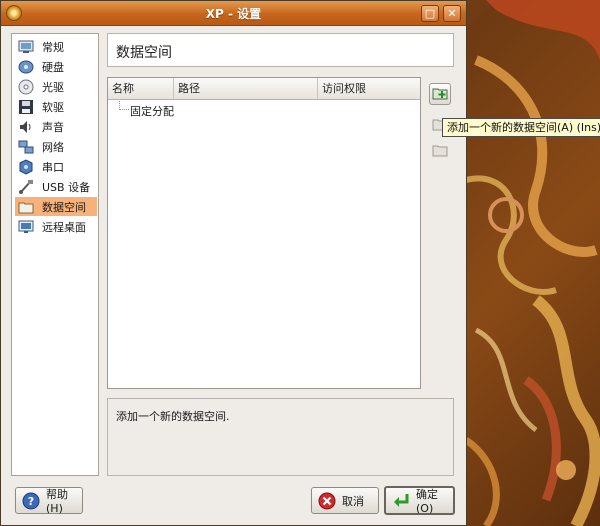  Describe the element at coordinates (26, 47) in the screenshot. I see `monitor-icon` at that location.